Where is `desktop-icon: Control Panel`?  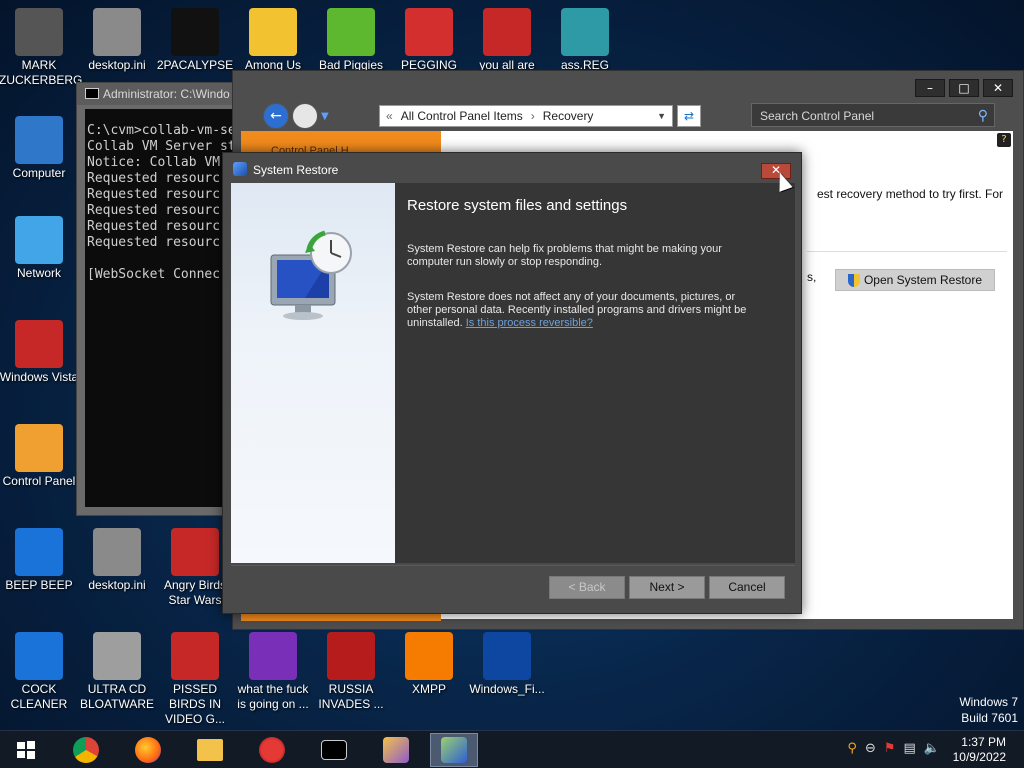
desktop-icon: Control Panel is located at coordinates (39, 456).